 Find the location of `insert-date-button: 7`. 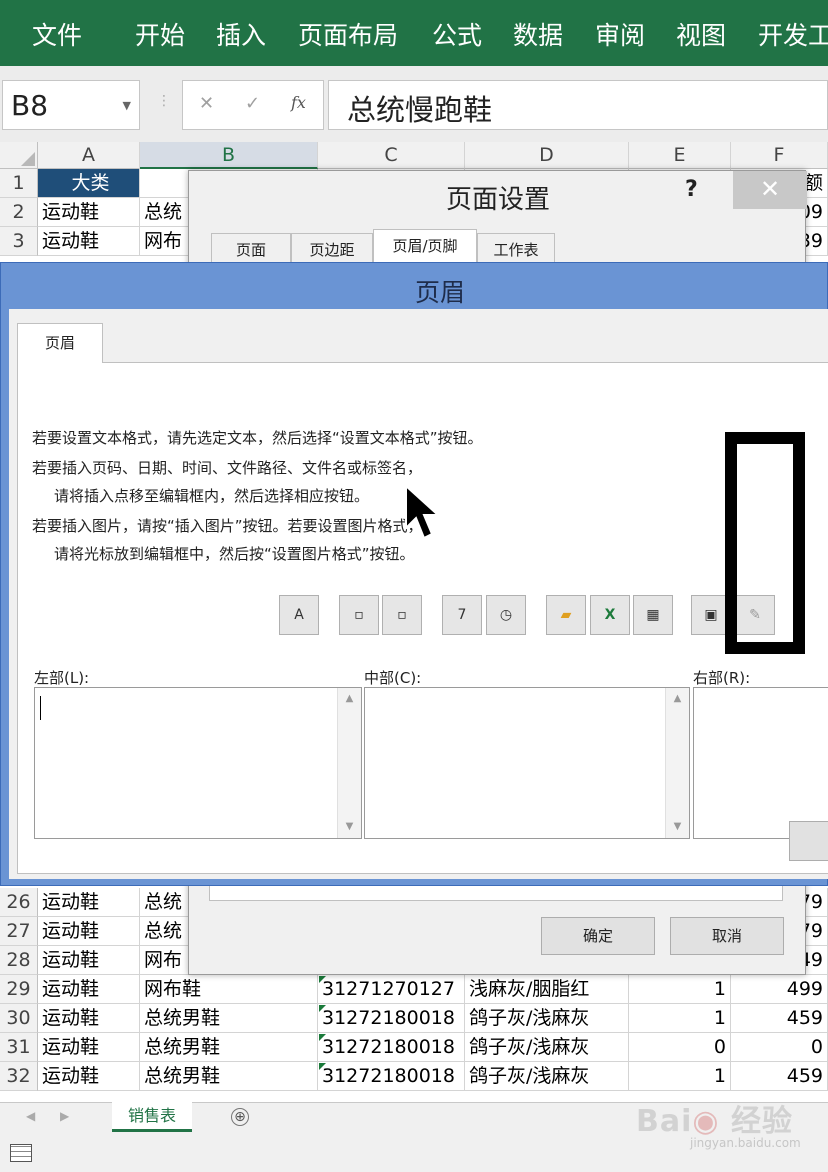

insert-date-button: 7 is located at coordinates (462, 615).